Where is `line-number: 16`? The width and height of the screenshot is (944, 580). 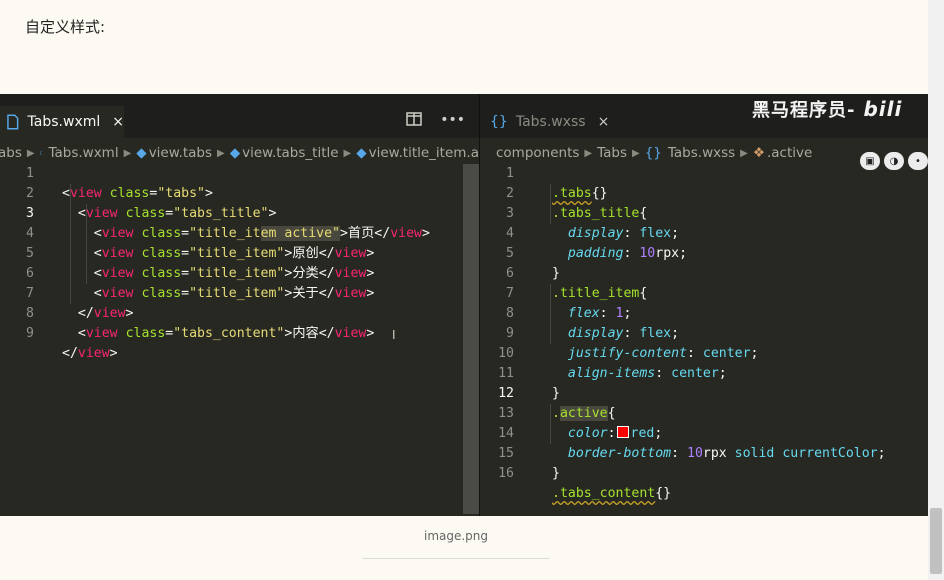
line-number: 16 is located at coordinates (506, 473).